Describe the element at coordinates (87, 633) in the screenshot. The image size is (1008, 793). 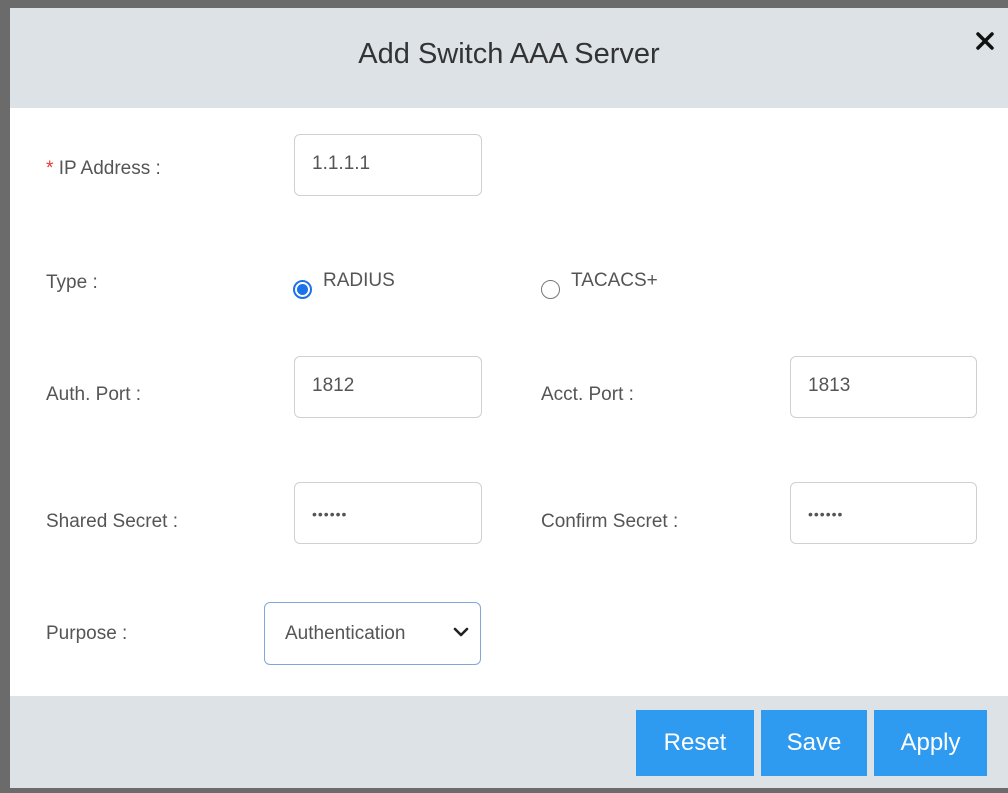
I see `purpose-label: Purpose :` at that location.